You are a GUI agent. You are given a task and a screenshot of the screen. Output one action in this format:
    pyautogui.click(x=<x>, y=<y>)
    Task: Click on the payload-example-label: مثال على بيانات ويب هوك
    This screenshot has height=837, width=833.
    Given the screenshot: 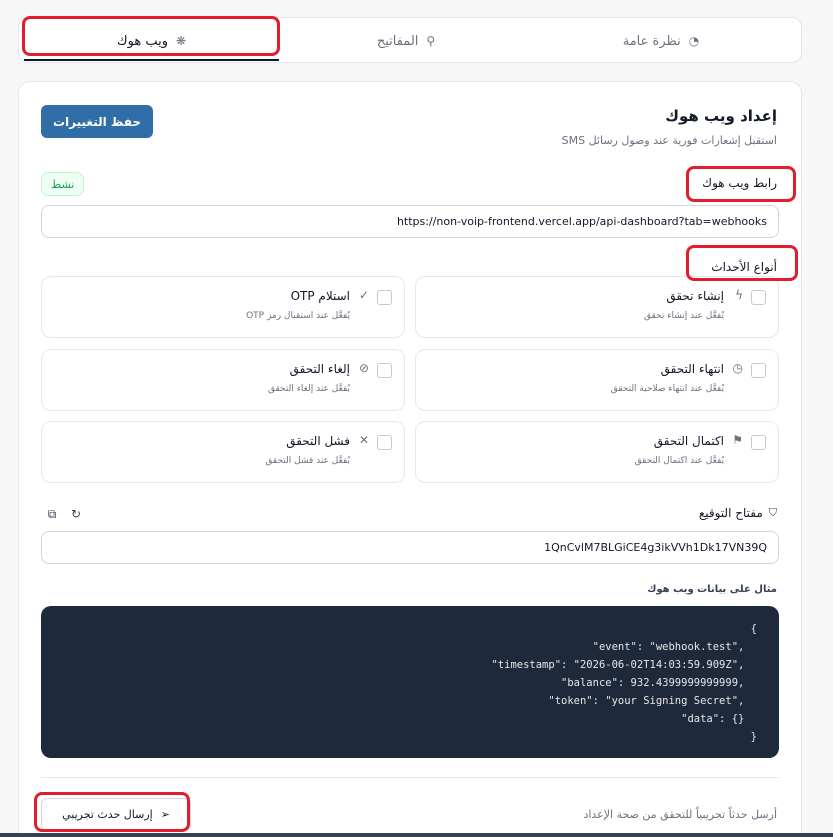 What is the action you would take?
    pyautogui.click(x=712, y=589)
    